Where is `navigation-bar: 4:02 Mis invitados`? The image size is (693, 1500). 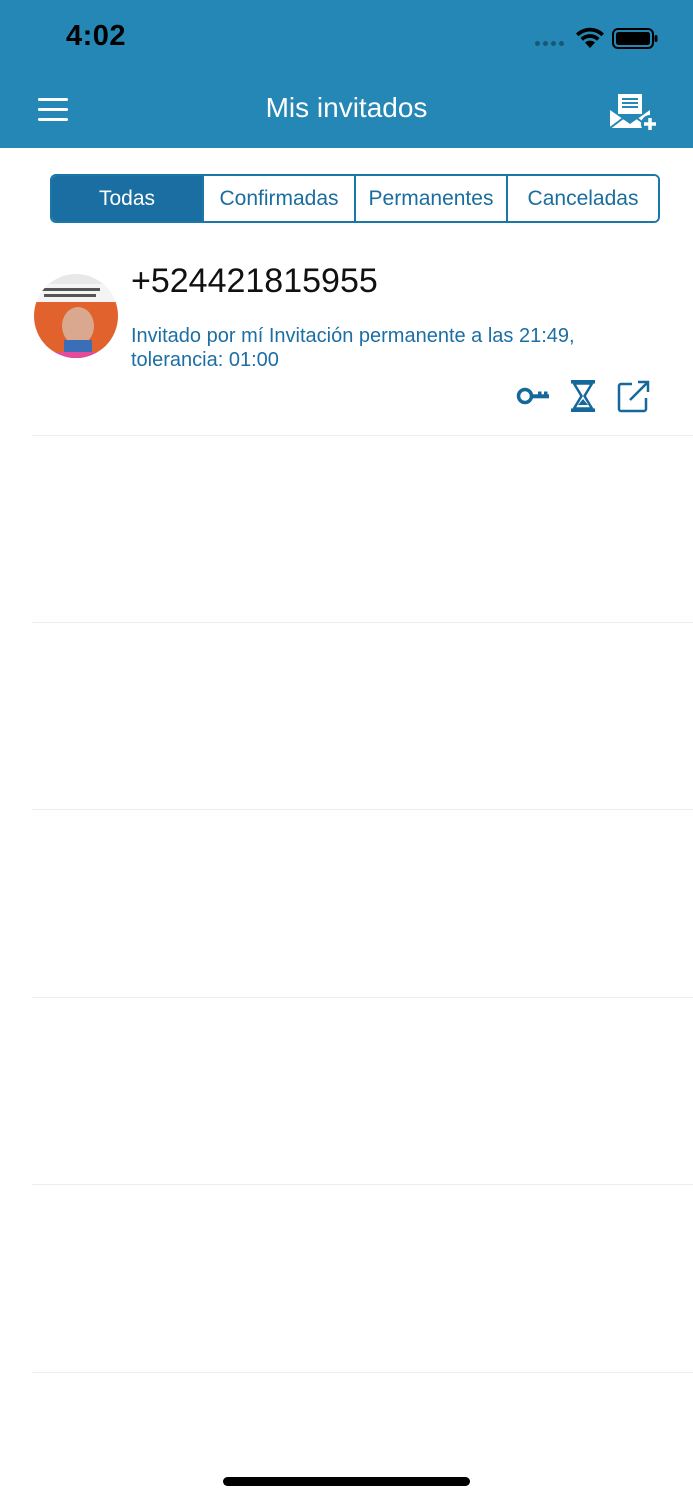
navigation-bar: 4:02 Mis invitados is located at coordinates (346, 74).